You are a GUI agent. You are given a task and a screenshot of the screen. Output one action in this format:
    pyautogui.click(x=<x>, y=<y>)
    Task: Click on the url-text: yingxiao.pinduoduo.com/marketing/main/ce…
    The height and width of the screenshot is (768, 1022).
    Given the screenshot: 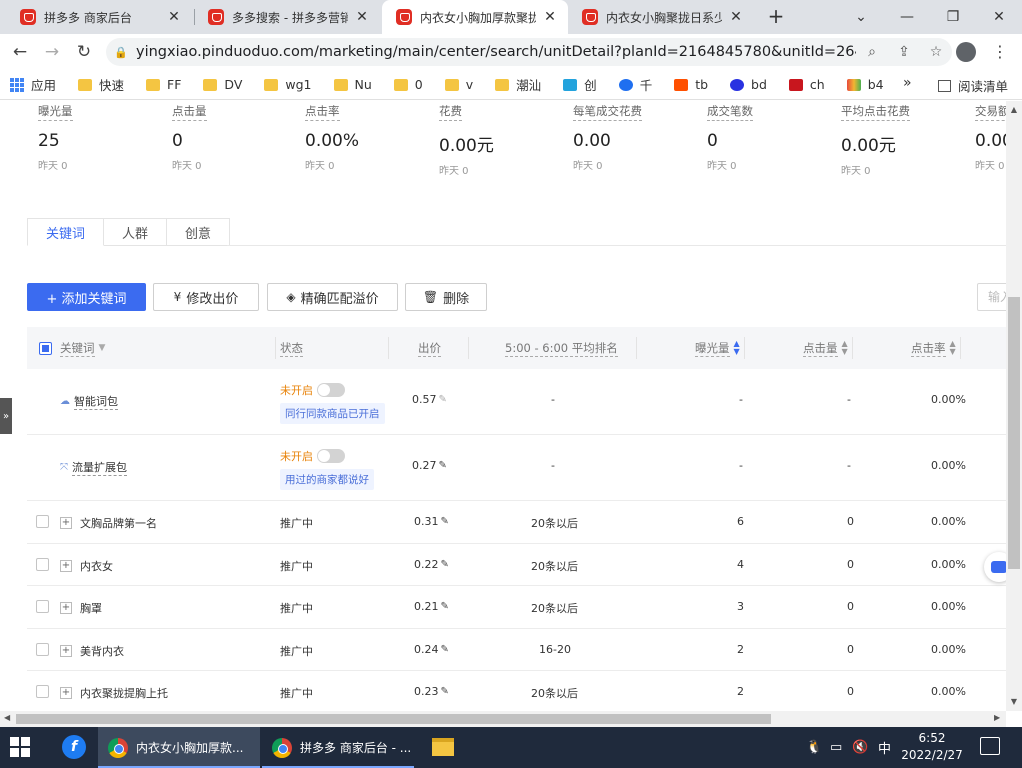 What is the action you would take?
    pyautogui.click(x=496, y=52)
    